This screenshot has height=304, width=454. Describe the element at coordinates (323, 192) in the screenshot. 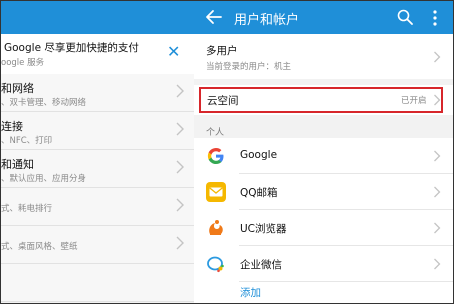

I see `account-item-qqmail: QQ邮箱` at that location.